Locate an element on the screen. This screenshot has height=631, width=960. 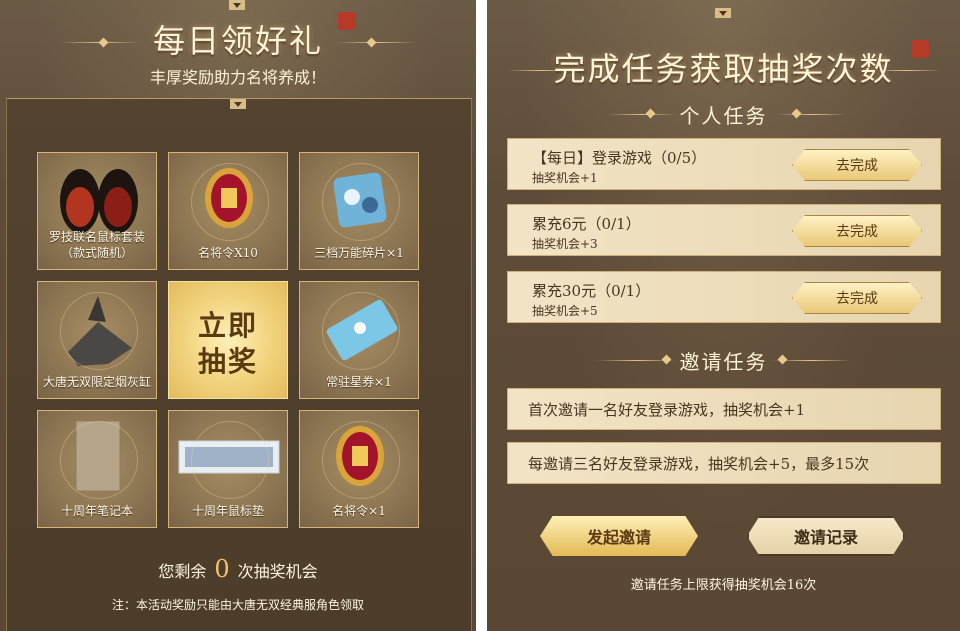
prize-label: 十周年鼠标垫 is located at coordinates (227, 511).